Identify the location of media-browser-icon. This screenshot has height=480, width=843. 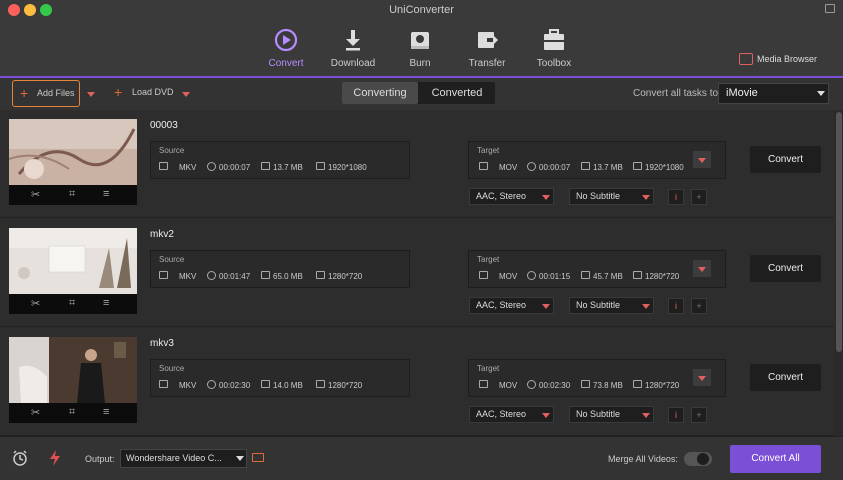
(746, 59).